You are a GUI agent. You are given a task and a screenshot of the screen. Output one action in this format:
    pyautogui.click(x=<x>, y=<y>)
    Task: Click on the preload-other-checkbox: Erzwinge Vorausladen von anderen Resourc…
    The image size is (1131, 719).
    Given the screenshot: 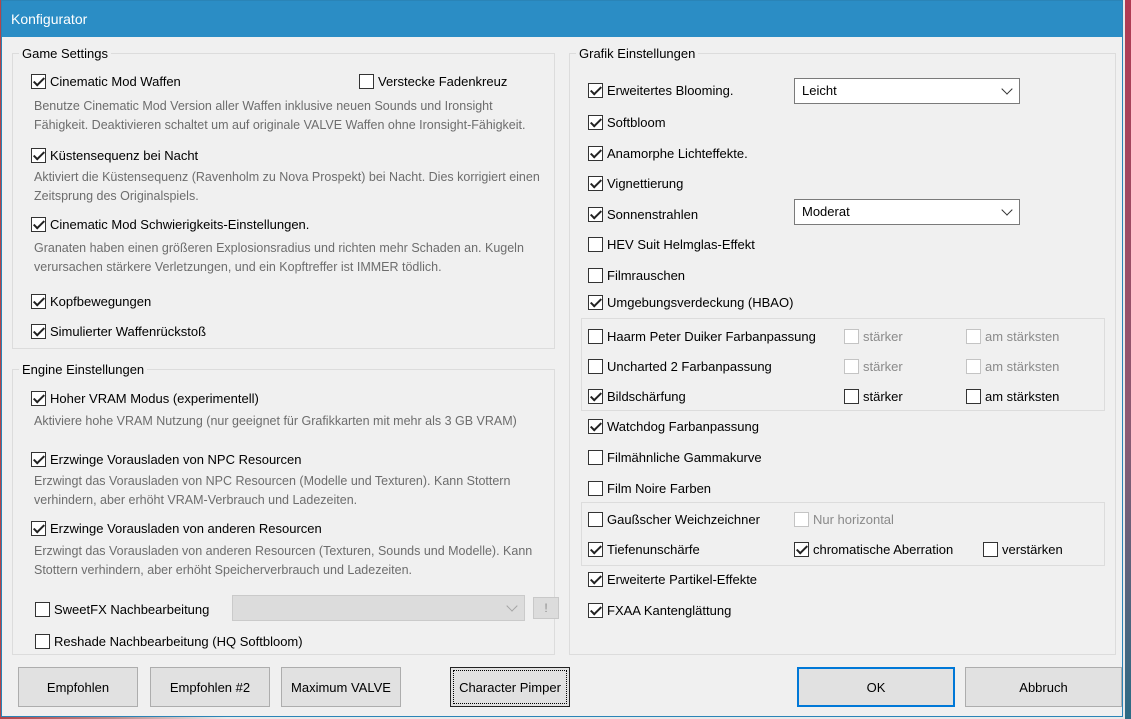 What is the action you would take?
    pyautogui.click(x=176, y=528)
    